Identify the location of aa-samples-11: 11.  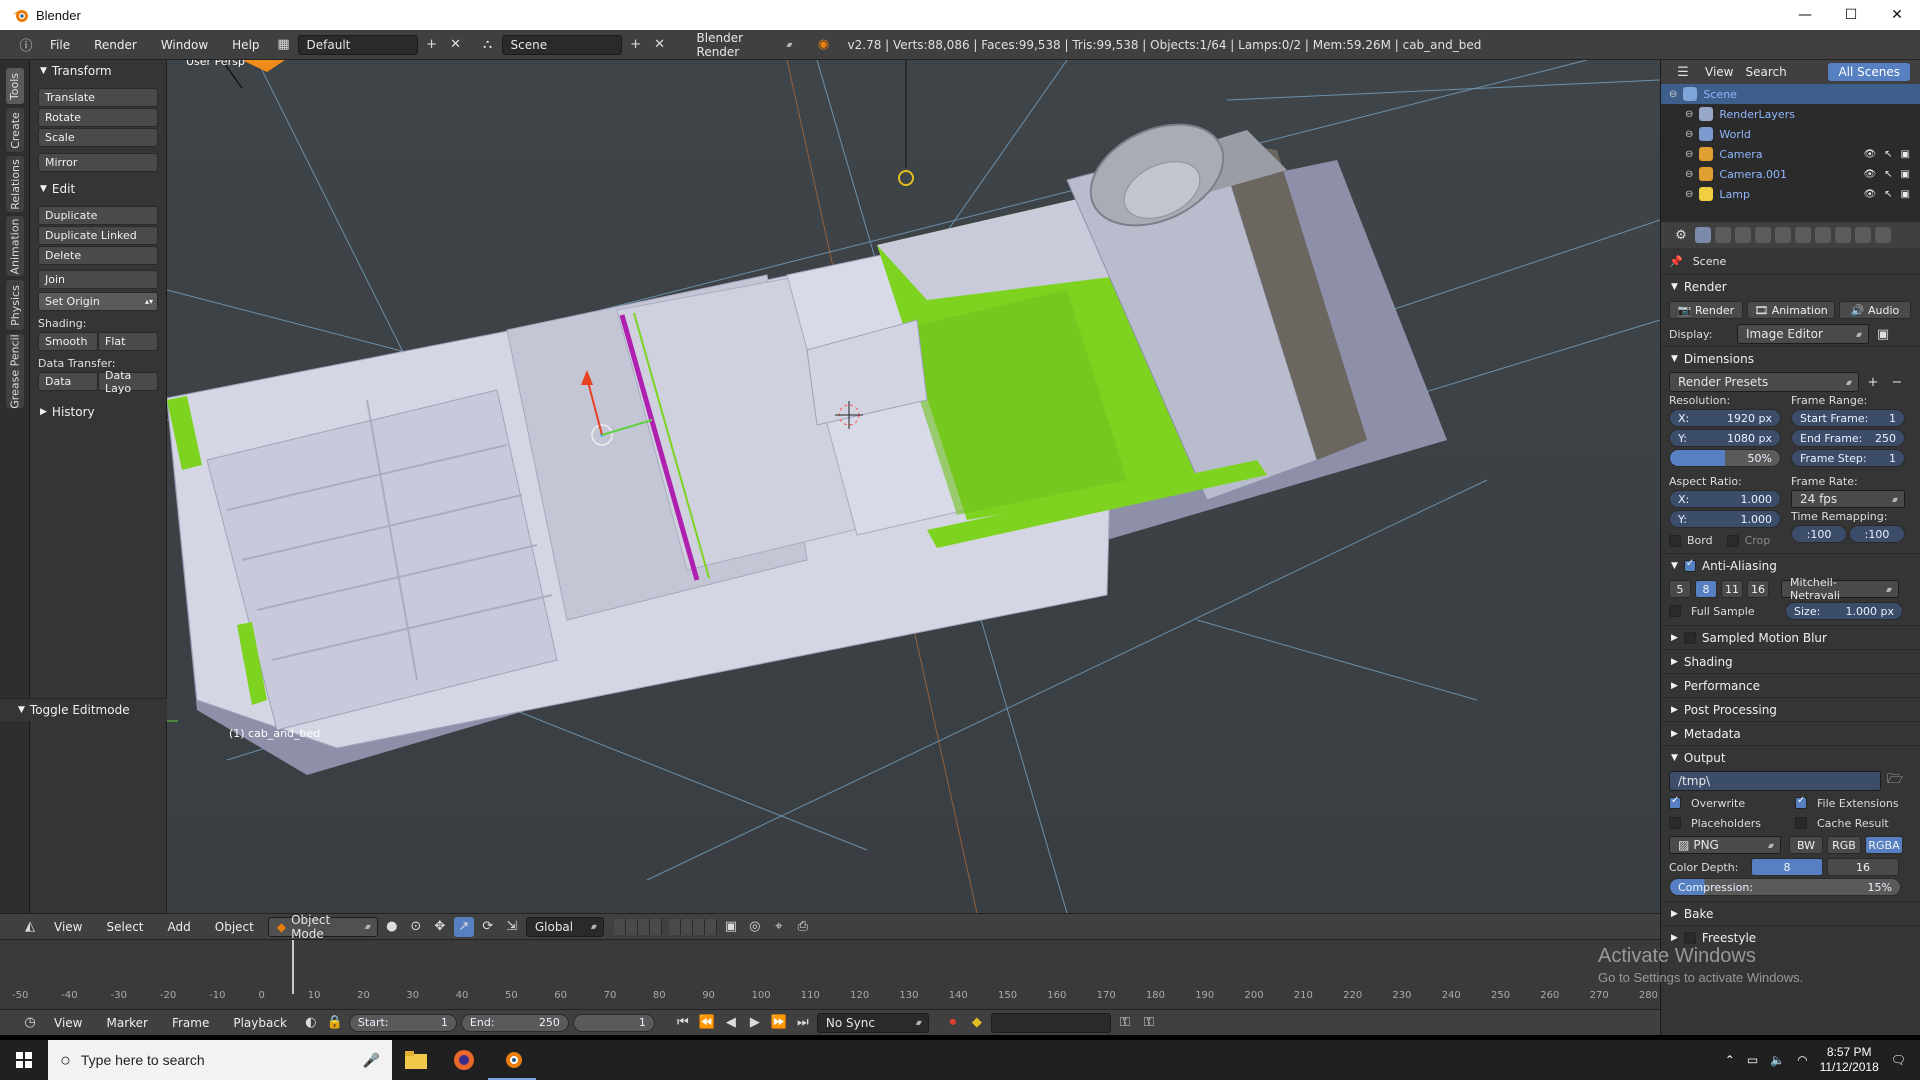
(1732, 589).